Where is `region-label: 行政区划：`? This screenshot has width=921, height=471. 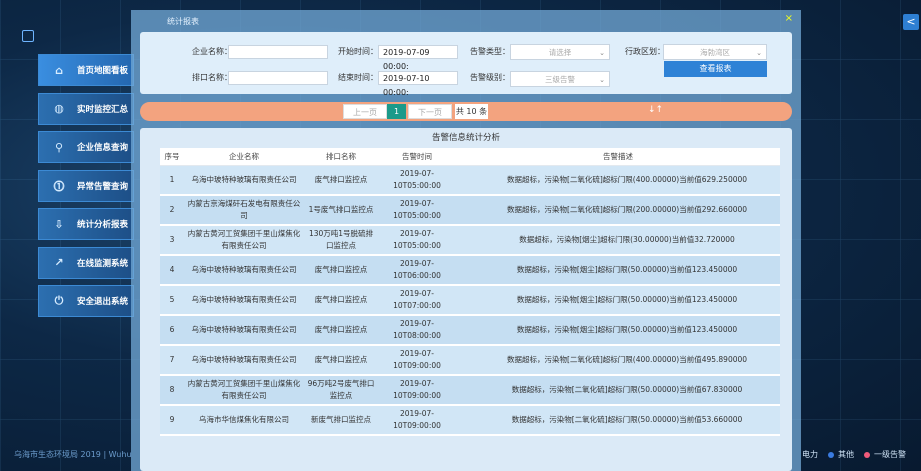 region-label: 行政区划： is located at coordinates (645, 51).